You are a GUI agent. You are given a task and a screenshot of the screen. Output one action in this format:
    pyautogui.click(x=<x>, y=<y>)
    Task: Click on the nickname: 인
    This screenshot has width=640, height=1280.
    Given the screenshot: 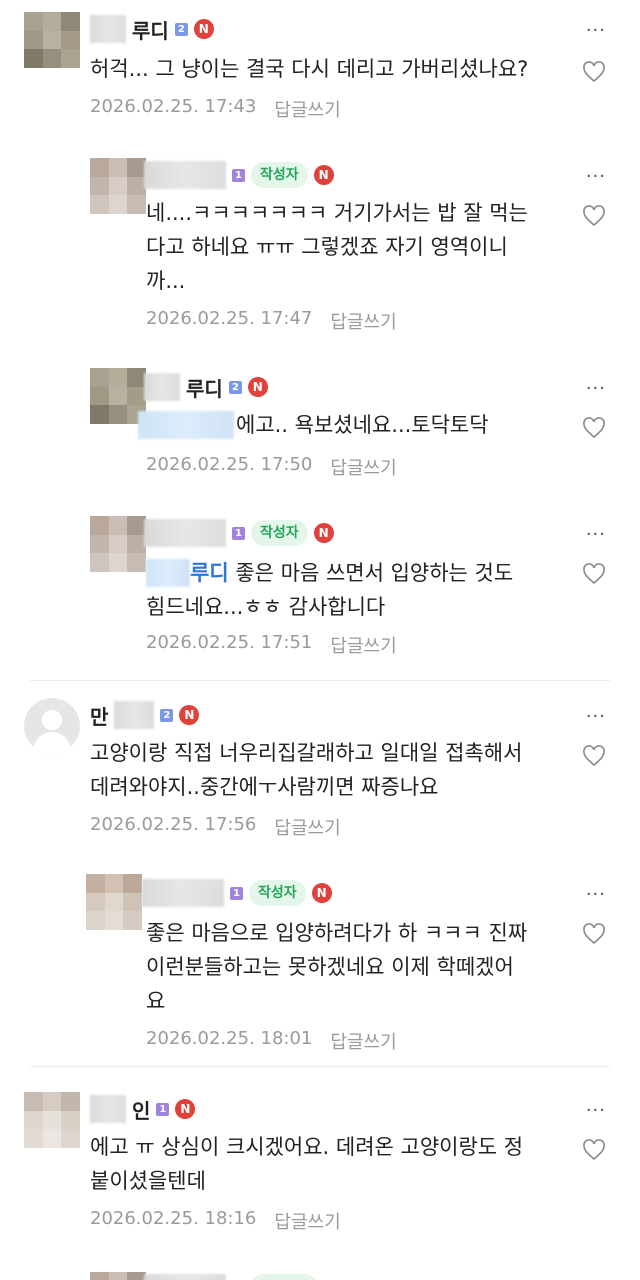 What is the action you would take?
    pyautogui.click(x=141, y=1109)
    